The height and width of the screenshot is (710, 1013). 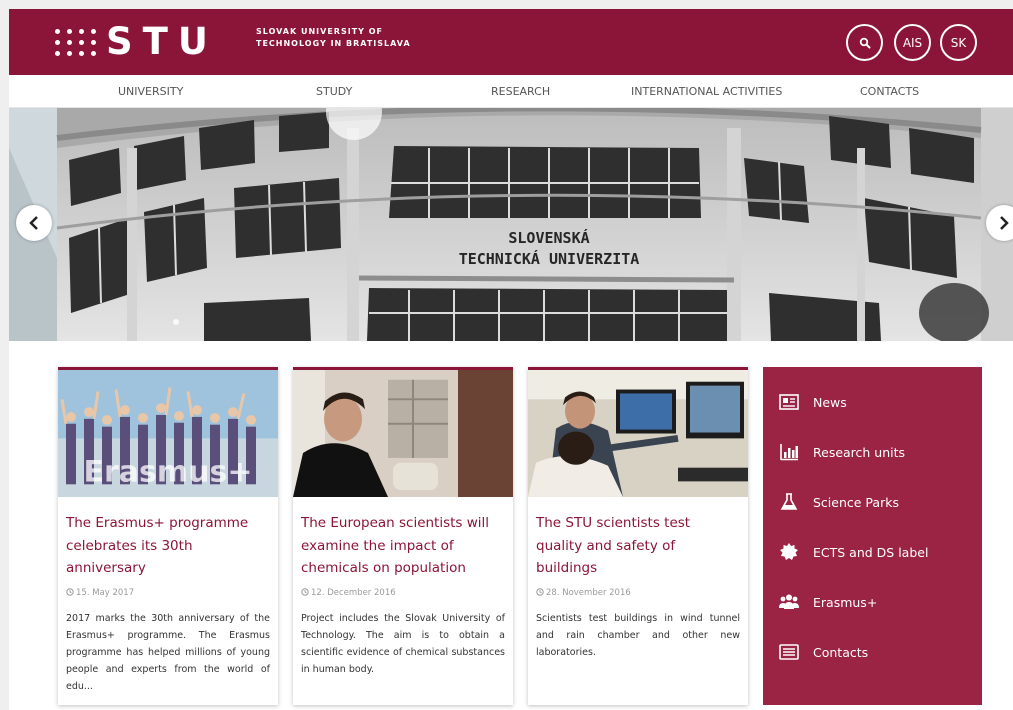 I want to click on address-card-icon, so click(x=789, y=652).